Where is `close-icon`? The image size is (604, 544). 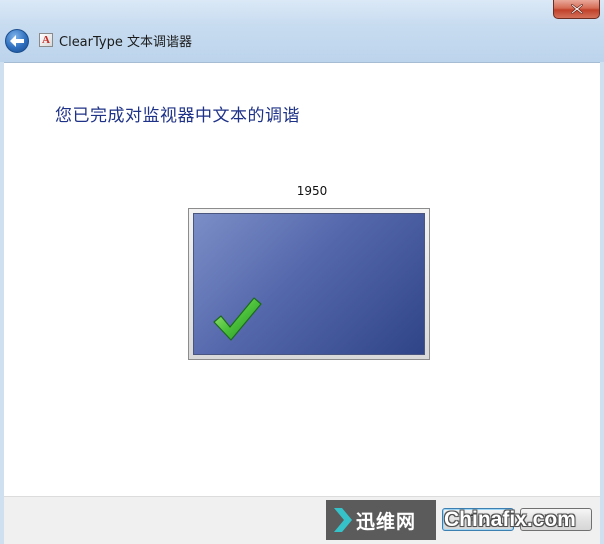
close-icon is located at coordinates (576, 9).